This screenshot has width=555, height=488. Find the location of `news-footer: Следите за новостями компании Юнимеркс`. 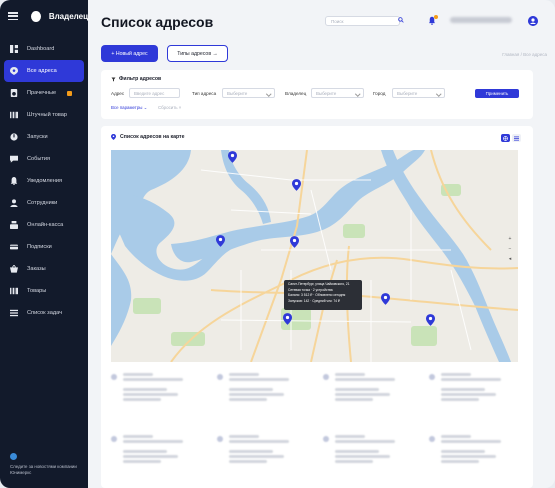

news-footer: Следите за новостями компании Юнимеркс is located at coordinates (46, 464).